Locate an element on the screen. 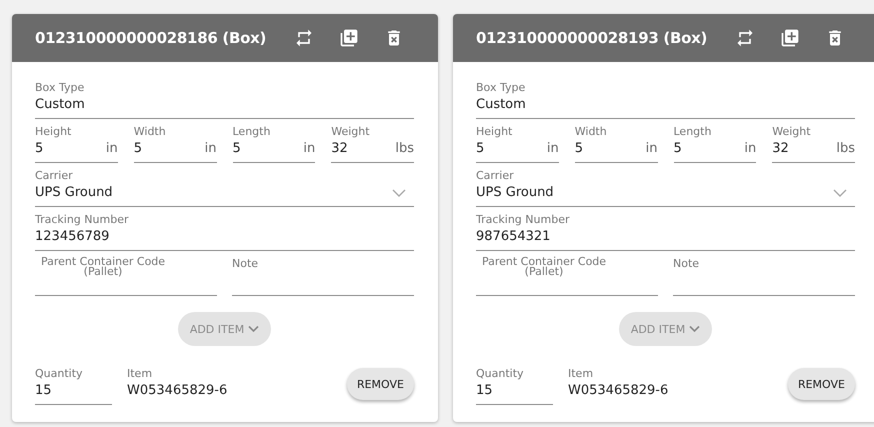 Image resolution: width=874 pixels, height=427 pixels. field-value: 123456789 is located at coordinates (72, 237).